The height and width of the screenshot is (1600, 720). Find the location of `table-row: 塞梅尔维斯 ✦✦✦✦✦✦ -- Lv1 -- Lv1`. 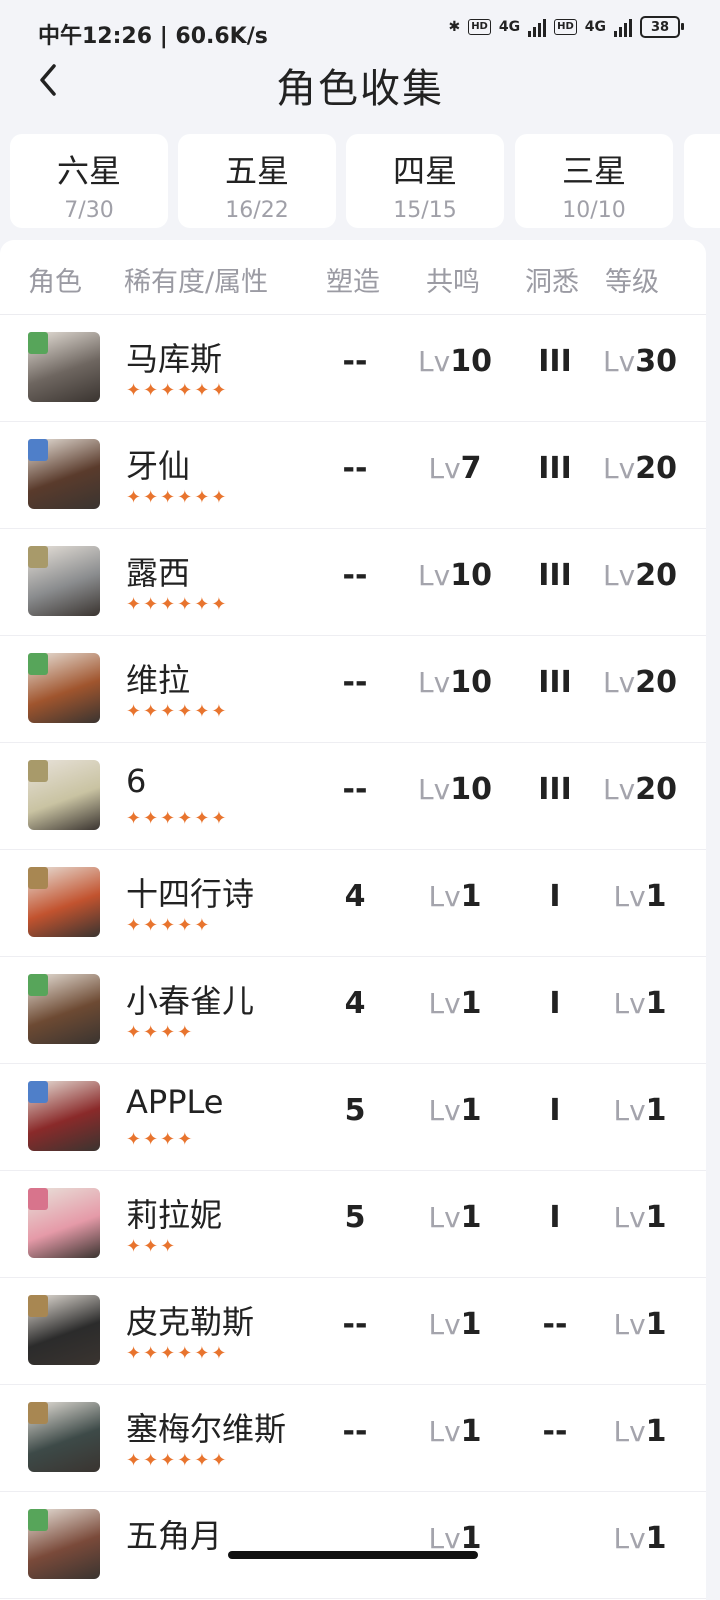

table-row: 塞梅尔维斯 ✦✦✦✦✦✦ -- Lv1 -- Lv1 is located at coordinates (353, 1438).